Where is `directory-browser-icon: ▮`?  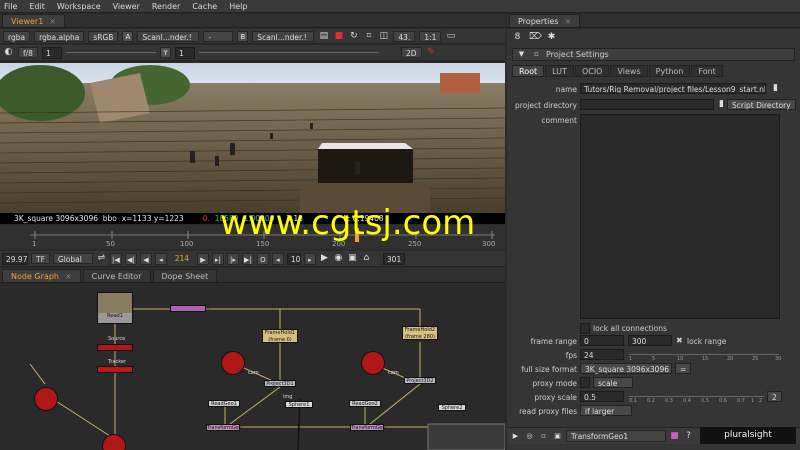
directory-browser-icon: ▮ is located at coordinates (721, 104).